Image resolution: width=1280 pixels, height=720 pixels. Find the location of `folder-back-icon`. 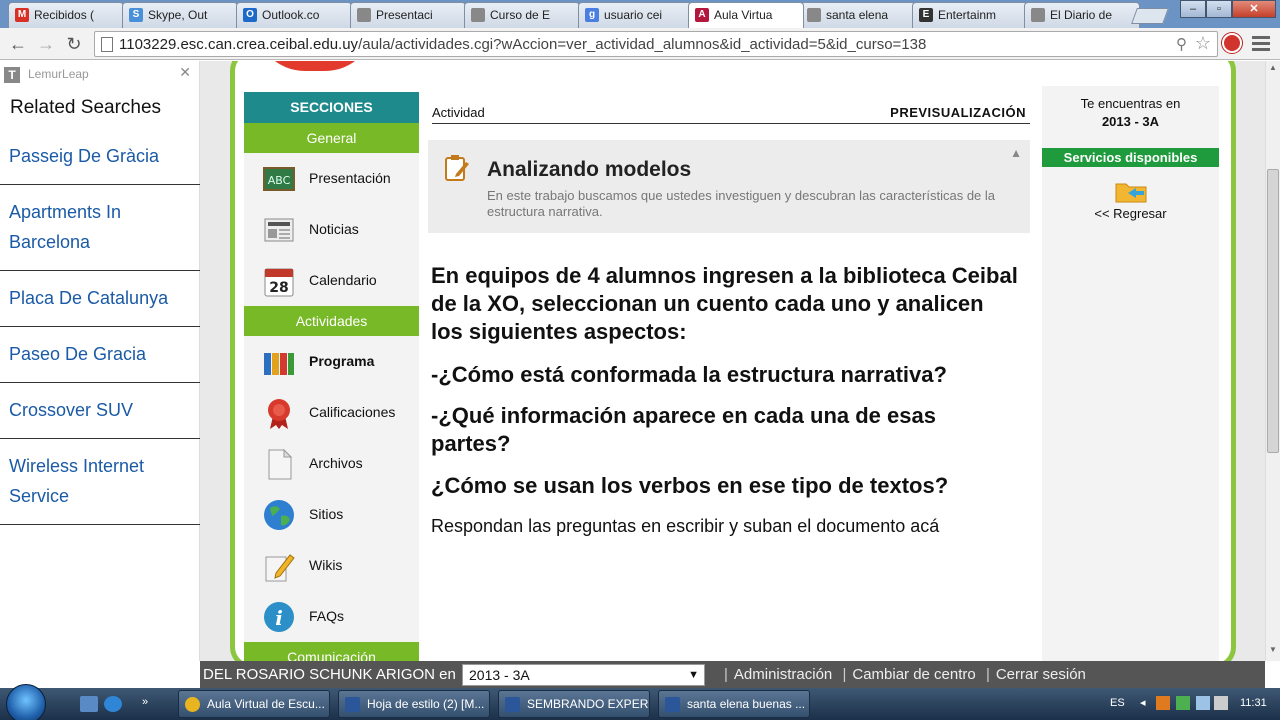

folder-back-icon is located at coordinates (1131, 191).